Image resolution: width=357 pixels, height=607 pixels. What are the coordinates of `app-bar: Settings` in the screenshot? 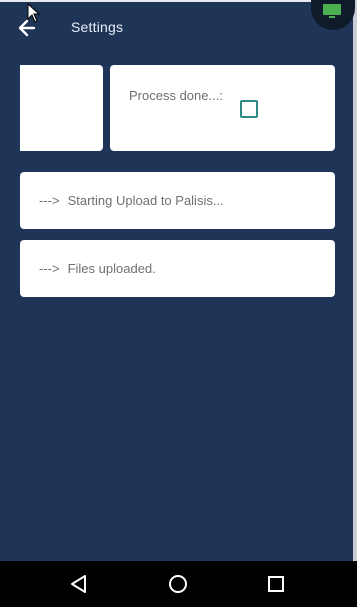 It's located at (176, 28).